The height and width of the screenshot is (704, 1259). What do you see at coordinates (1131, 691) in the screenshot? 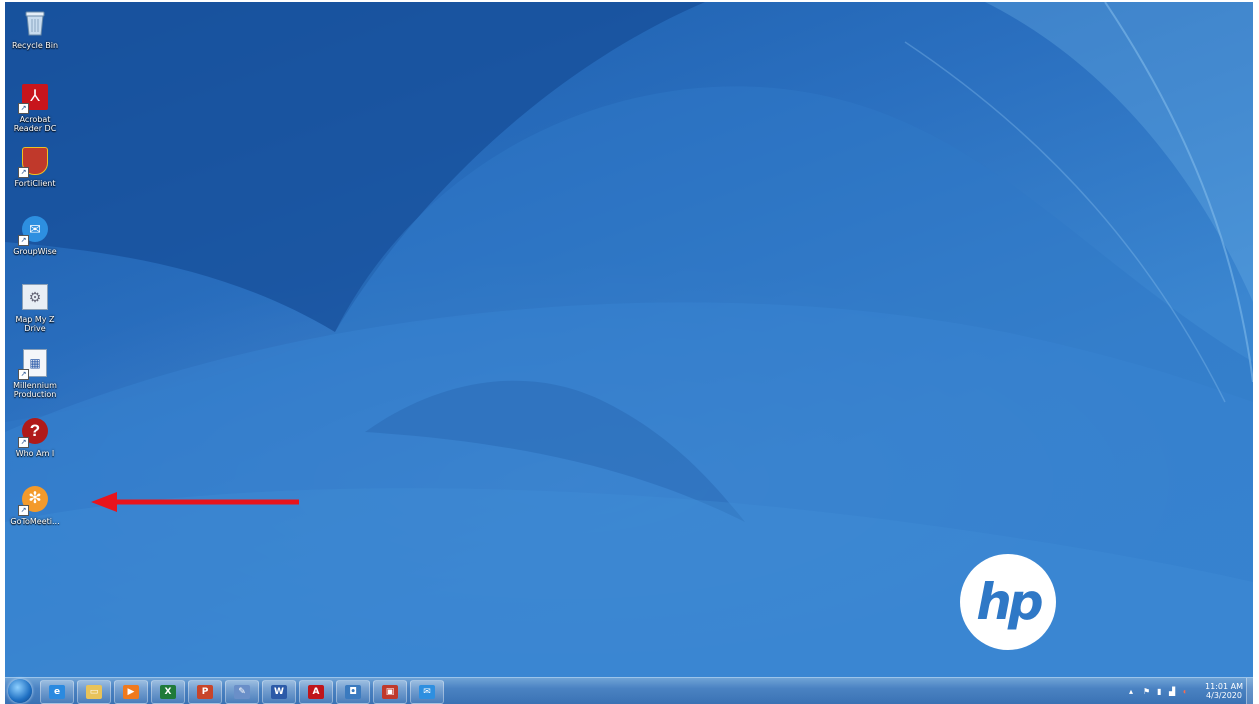
I see `show-hidden-icons-icon: ▴` at bounding box center [1131, 691].